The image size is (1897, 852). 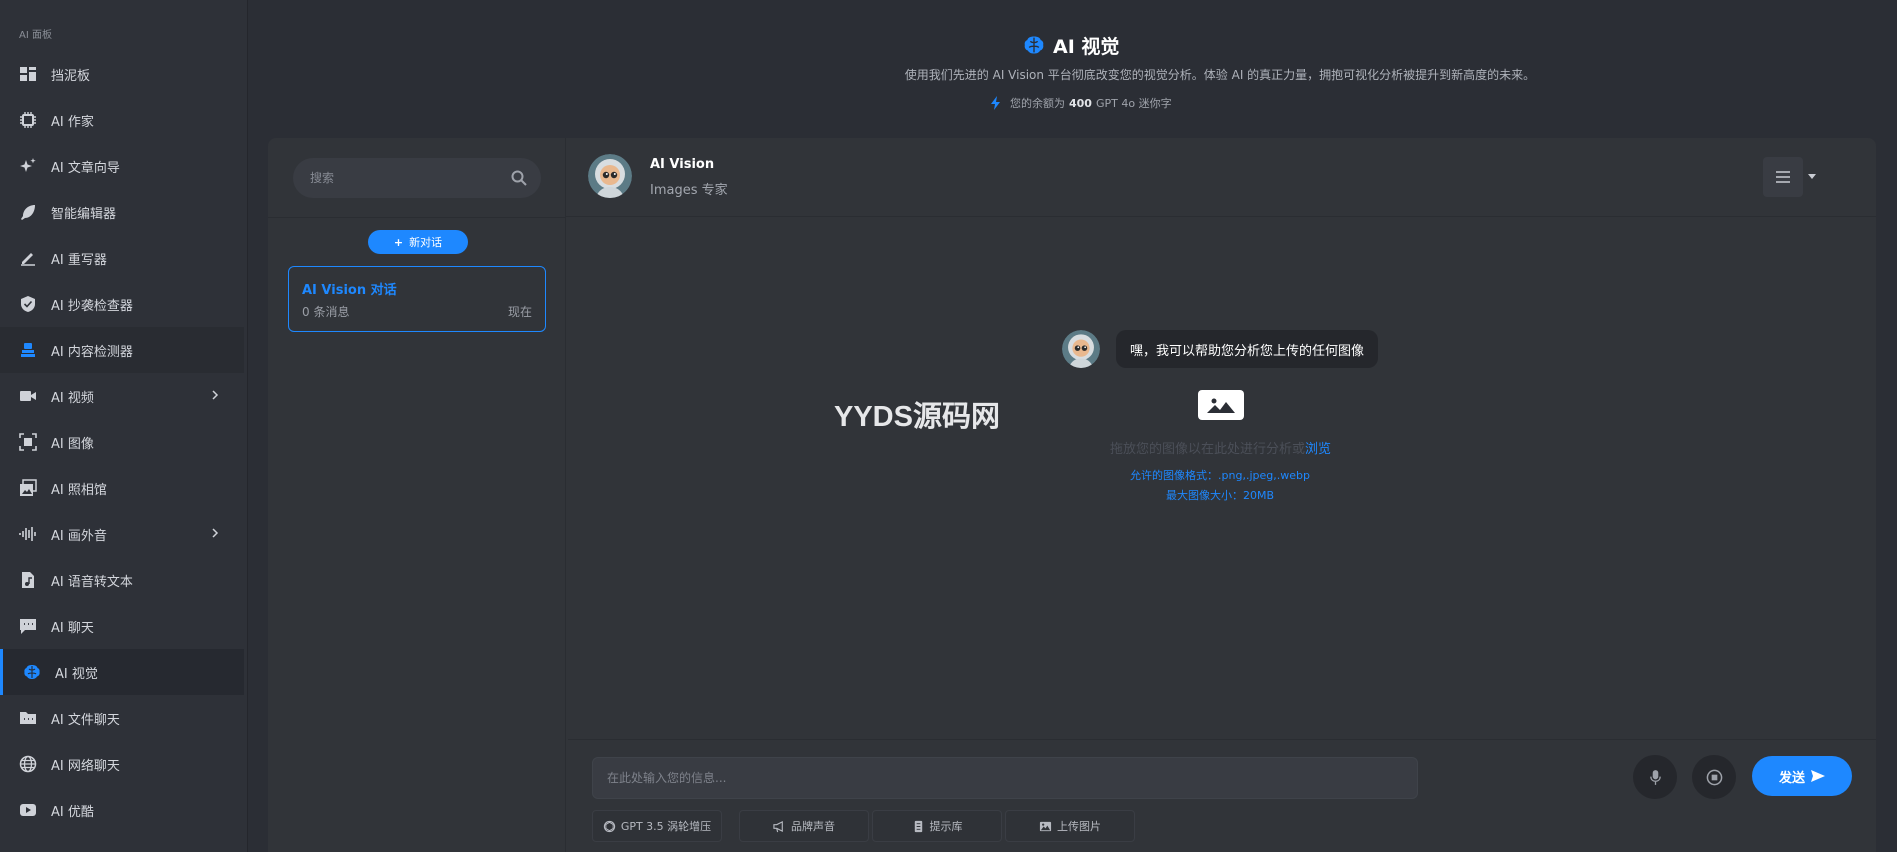 I want to click on new-chat-button: + 新对话, so click(x=418, y=242).